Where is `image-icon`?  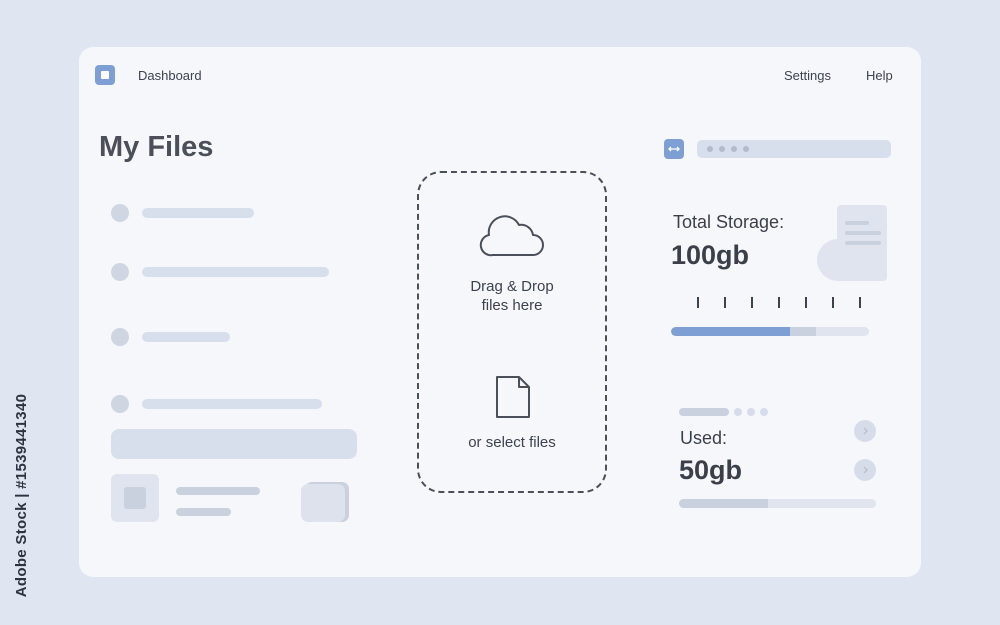
image-icon is located at coordinates (135, 498).